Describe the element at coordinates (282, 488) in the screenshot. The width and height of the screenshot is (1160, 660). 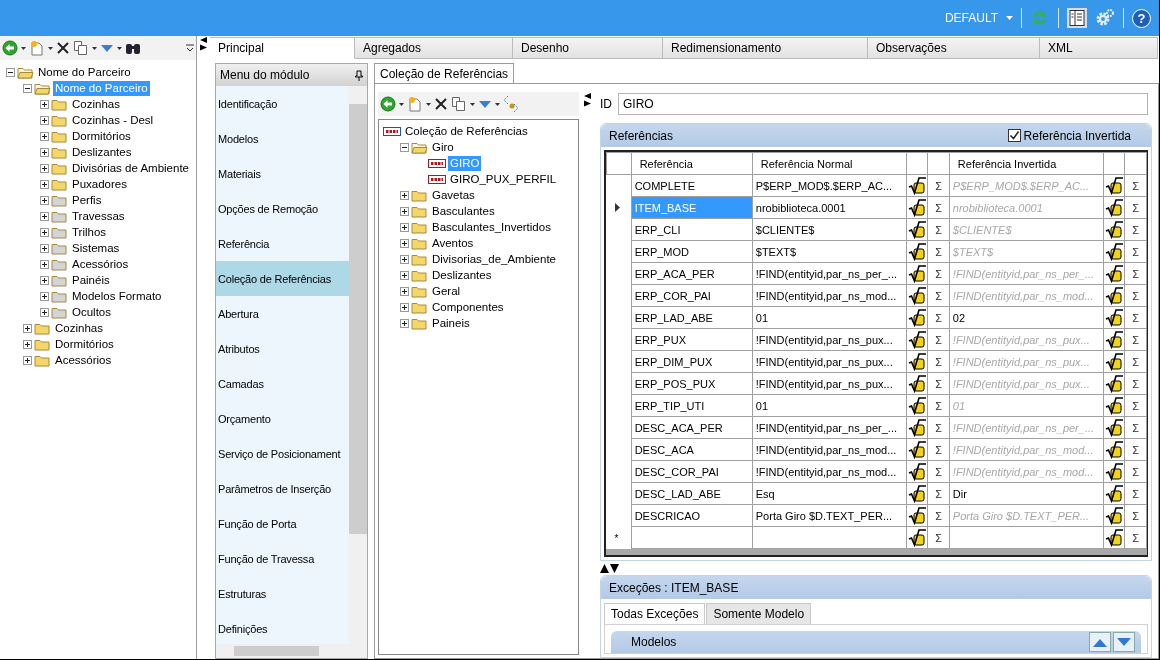
I see `menu-item: Parâmetros de Inserção` at that location.